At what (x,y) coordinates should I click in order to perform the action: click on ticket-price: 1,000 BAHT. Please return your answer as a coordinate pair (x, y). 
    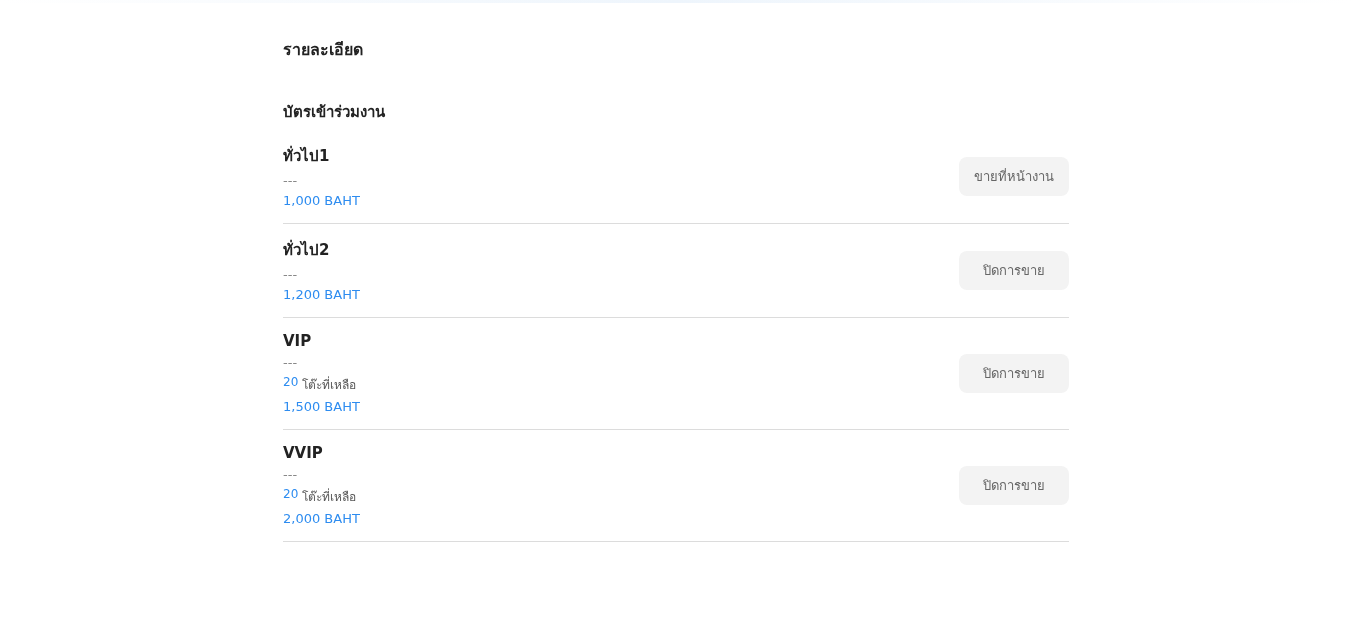
    Looking at the image, I should click on (321, 200).